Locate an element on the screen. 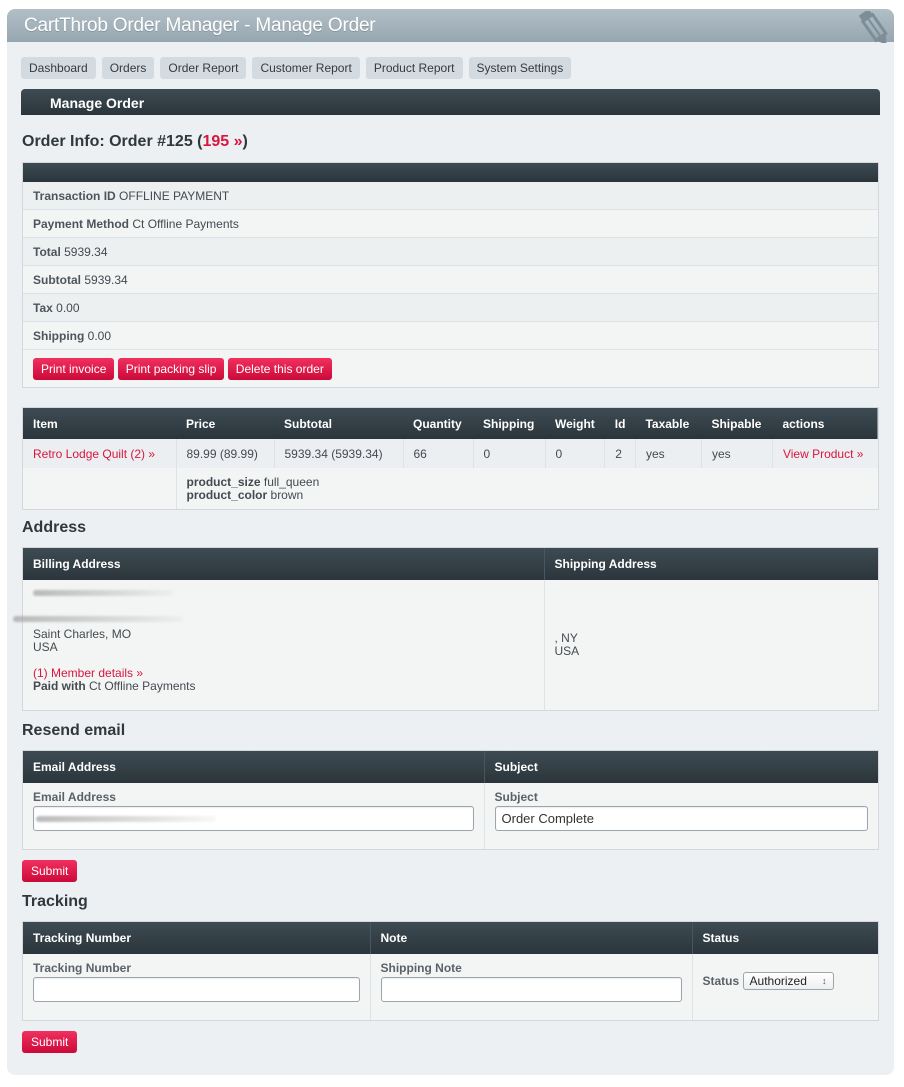  item-subtotal: 5939.34 (5939.34) is located at coordinates (339, 453).